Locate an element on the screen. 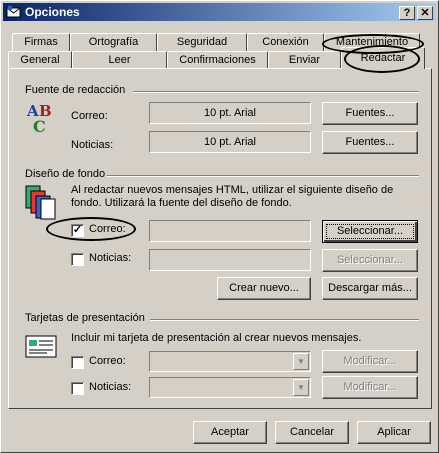 This screenshot has width=439, height=453. business-card-section-title: Tarjetas de presentación is located at coordinates (85, 318).